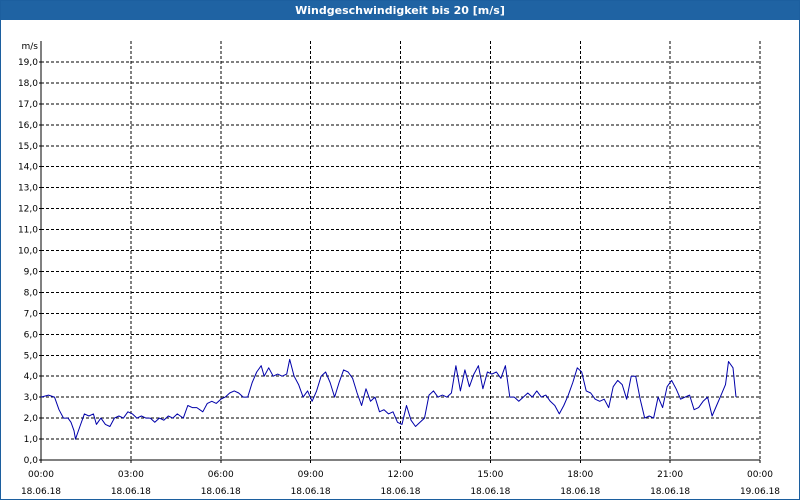  I want to click on y-tick-label: 16,0, so click(28, 126).